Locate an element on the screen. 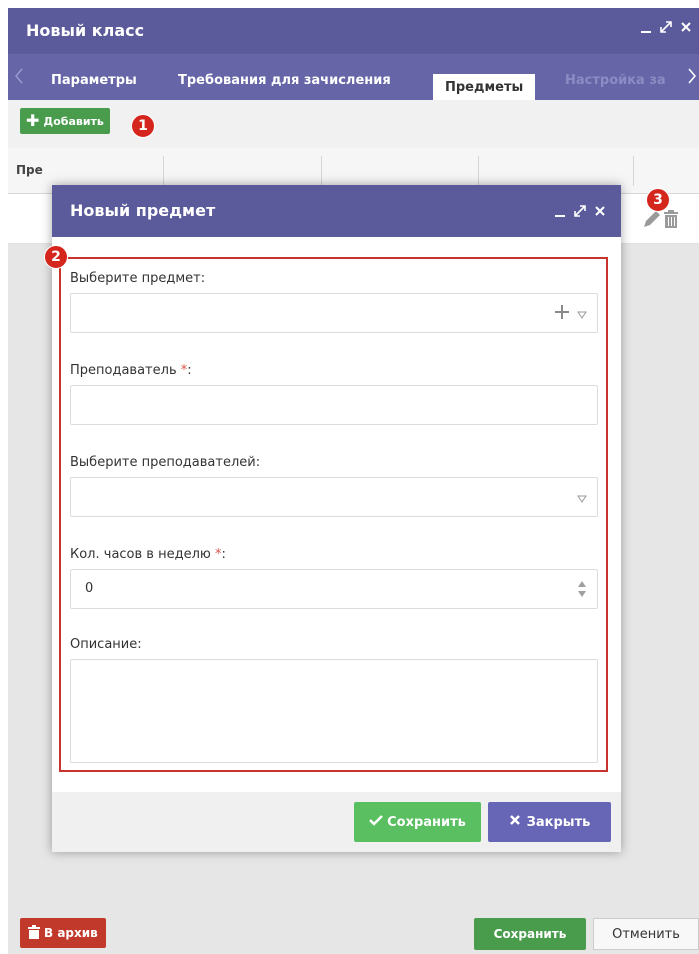 Image resolution: width=699 pixels, height=954 pixels. description-label: Описание: is located at coordinates (106, 644).